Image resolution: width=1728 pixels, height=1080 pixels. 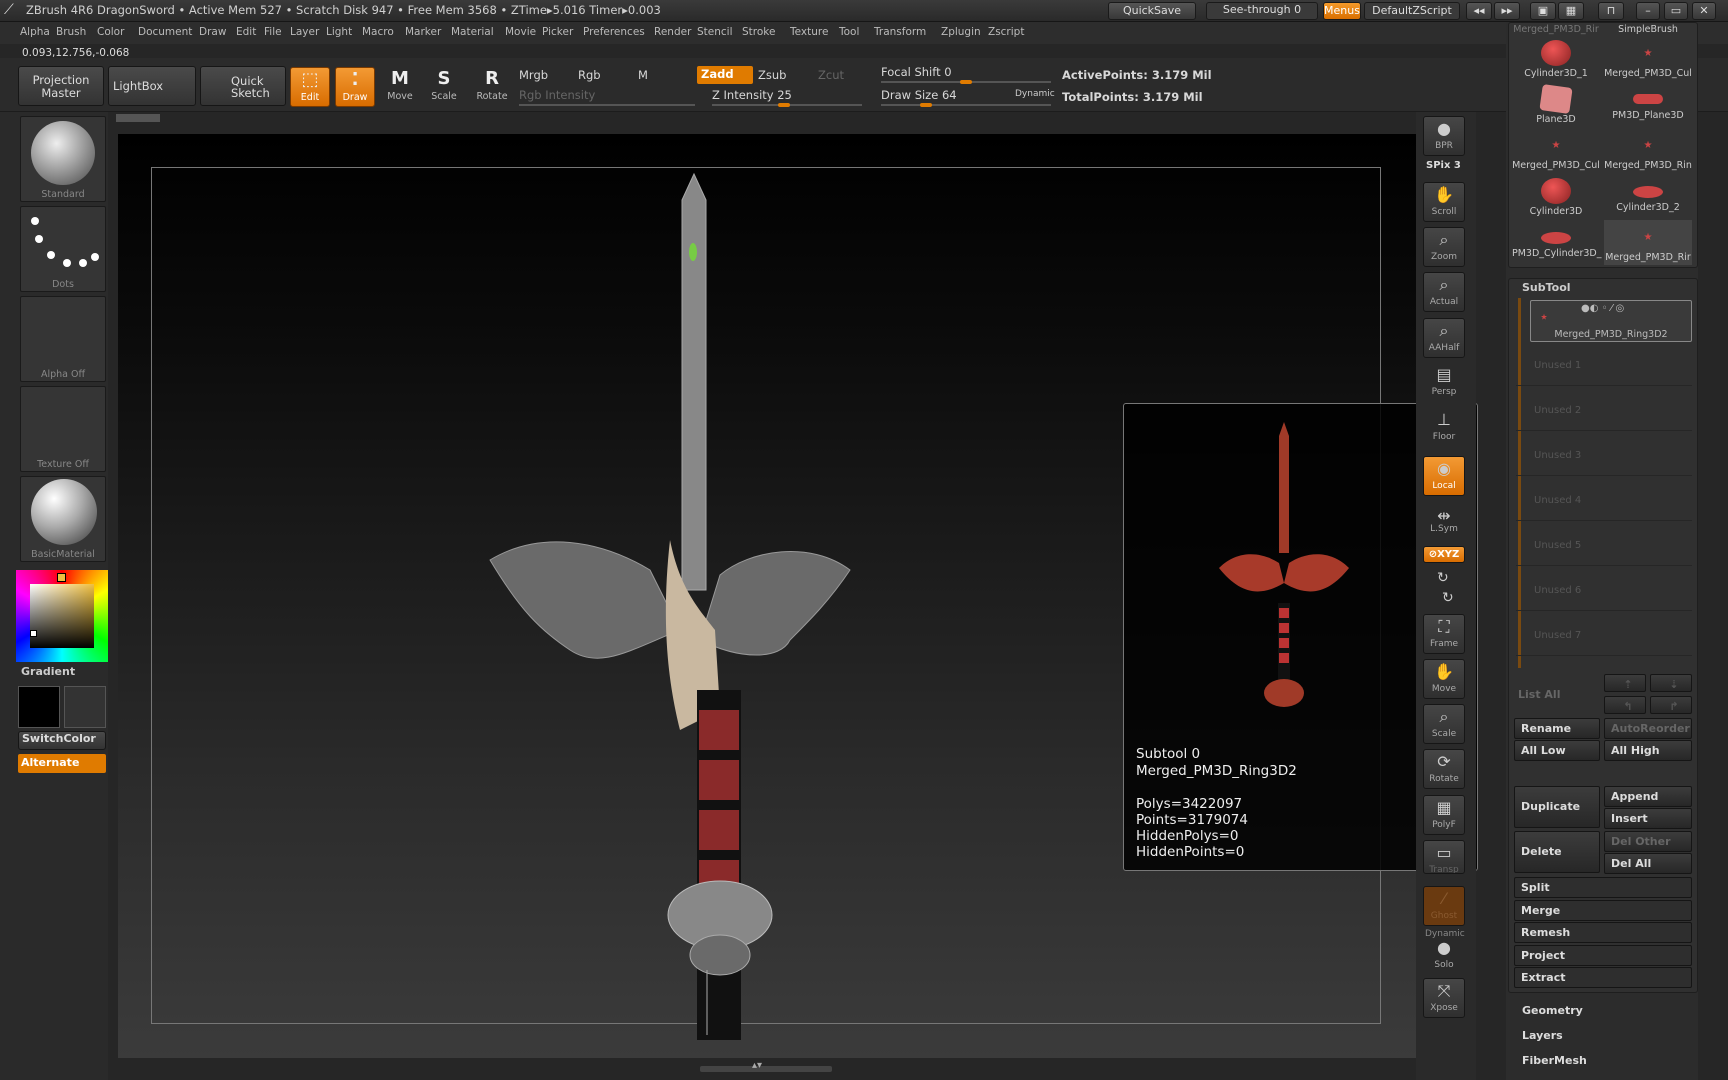 What do you see at coordinates (557, 32) in the screenshot?
I see `menu-picker: Picker` at bounding box center [557, 32].